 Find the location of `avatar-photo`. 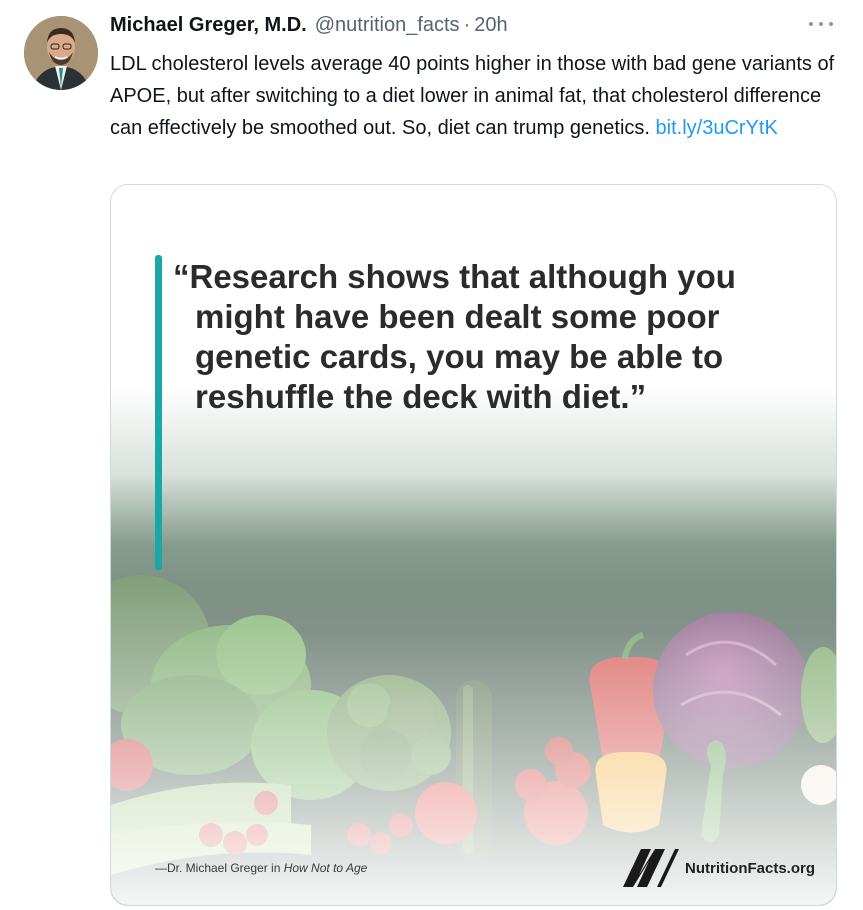

avatar-photo is located at coordinates (61, 53).